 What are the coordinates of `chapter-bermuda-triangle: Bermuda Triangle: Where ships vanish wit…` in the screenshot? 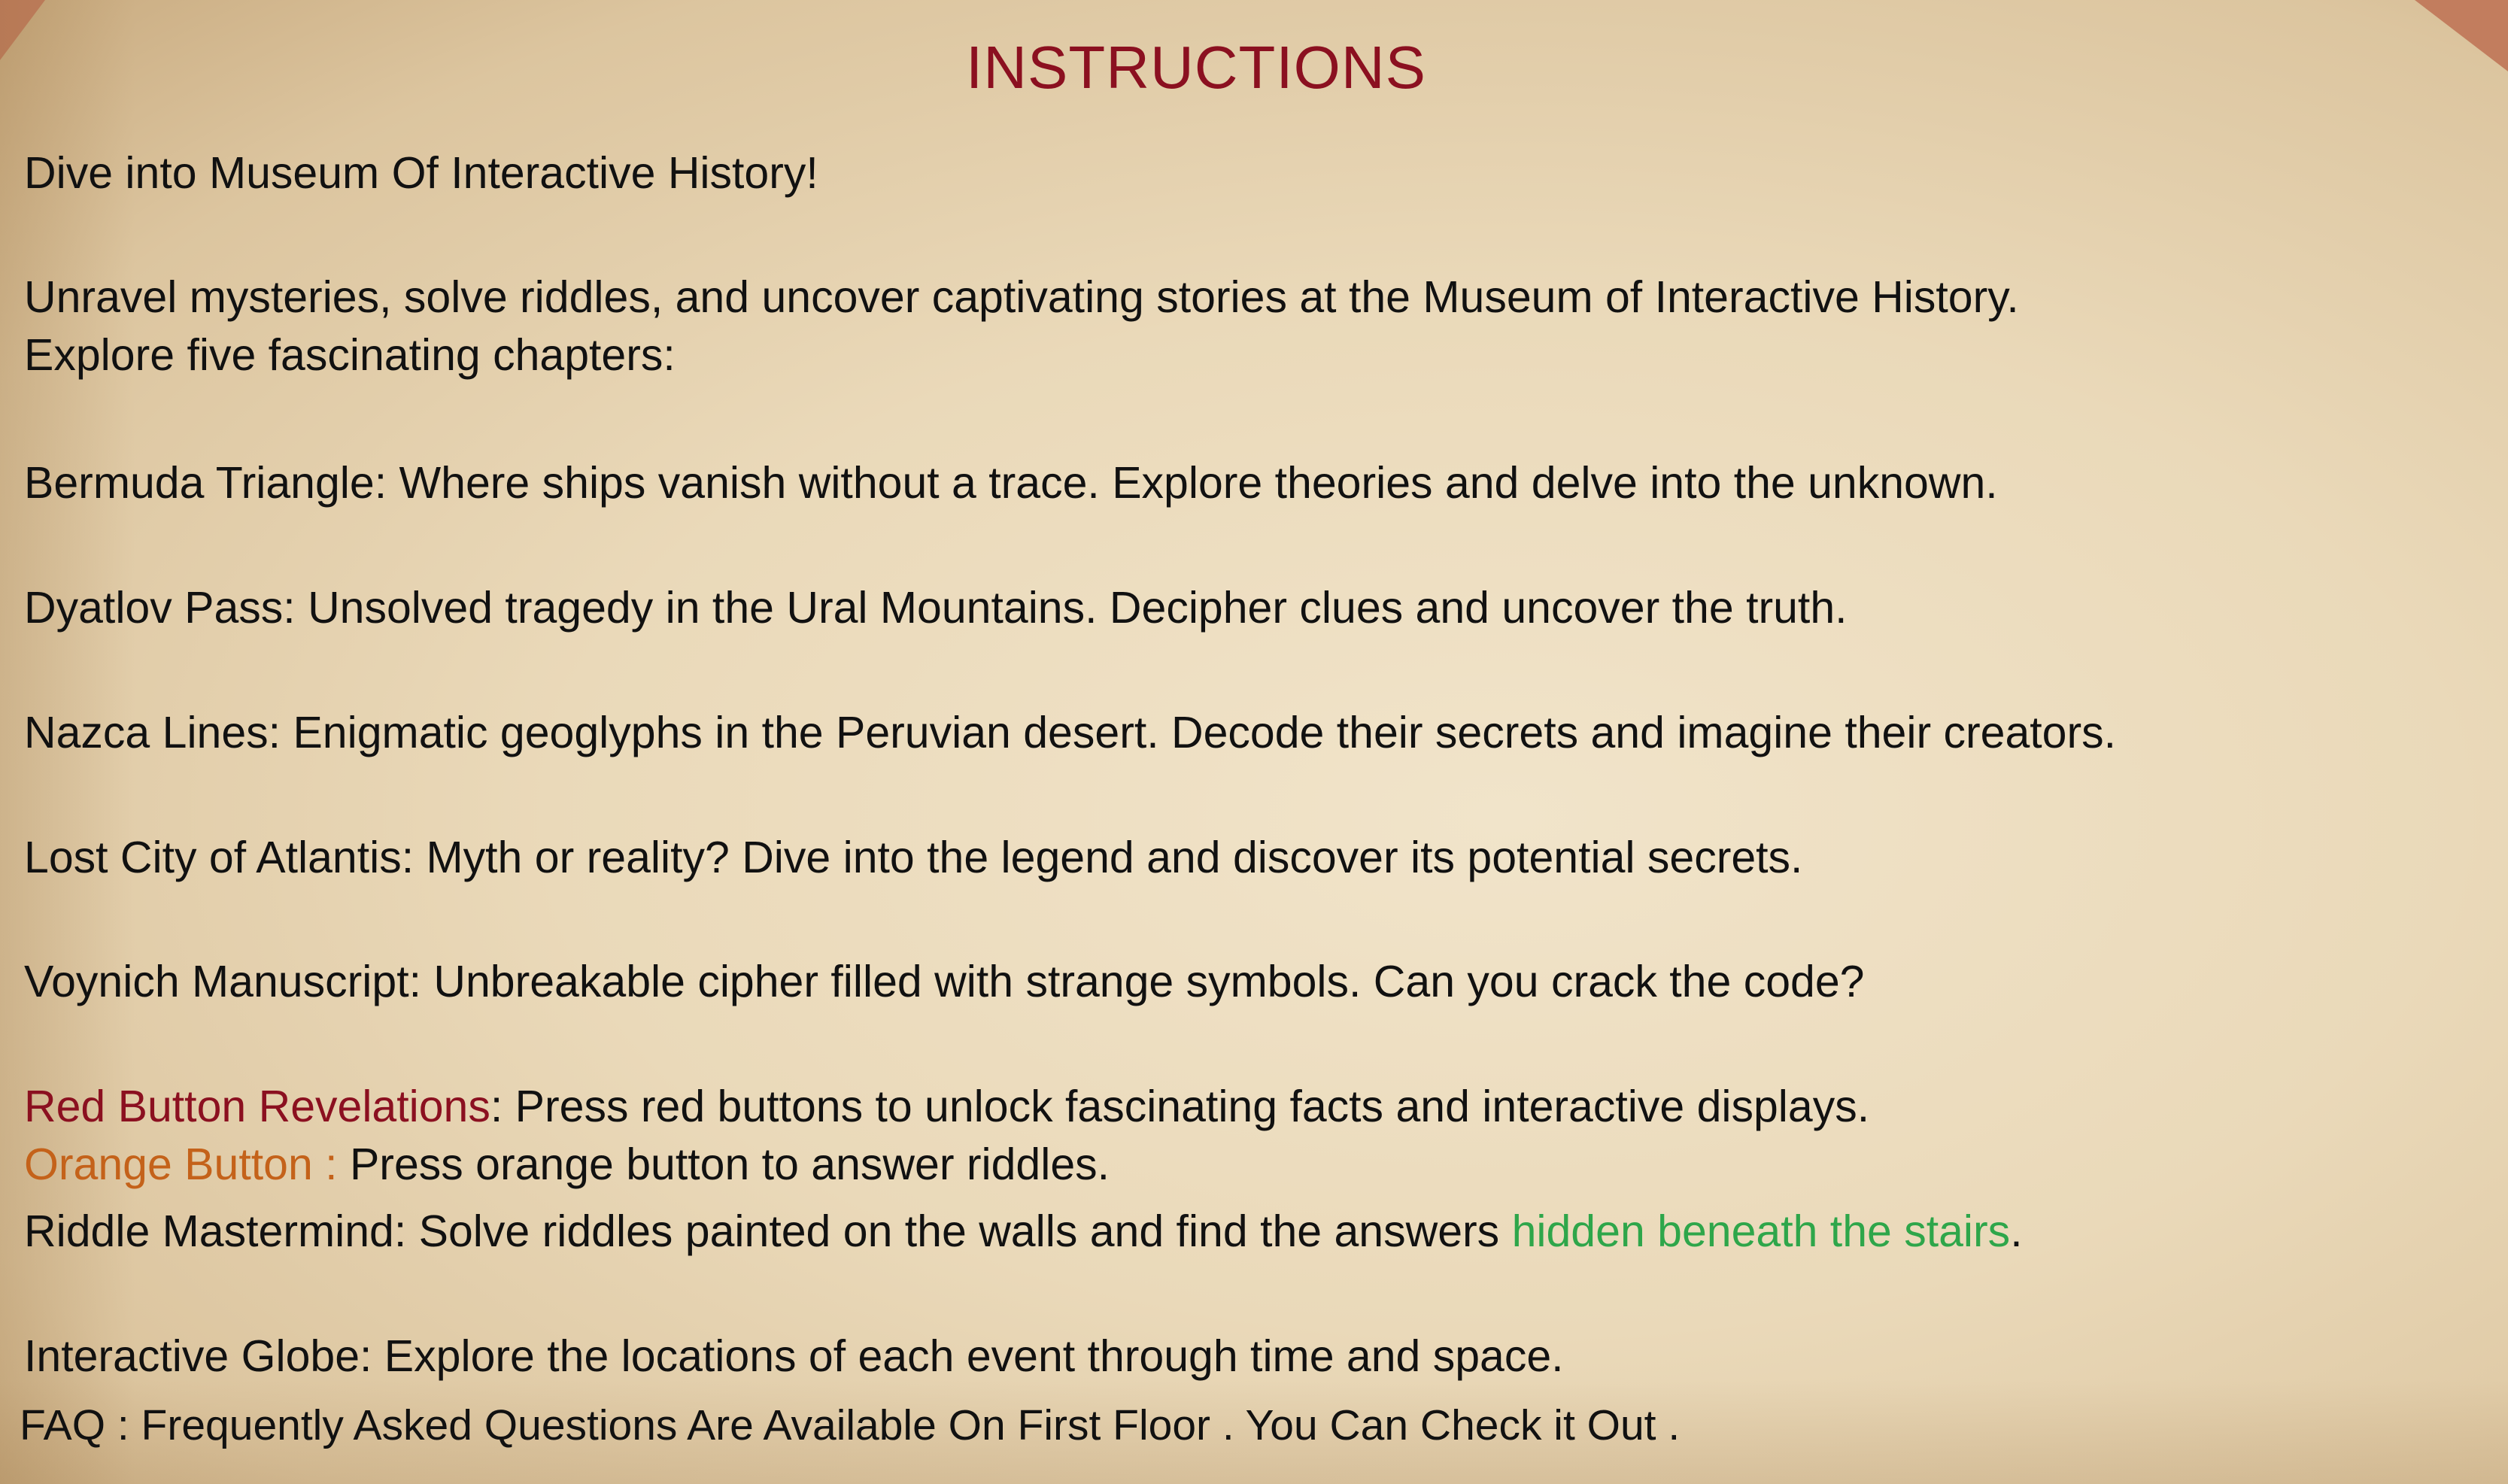 It's located at (1011, 483).